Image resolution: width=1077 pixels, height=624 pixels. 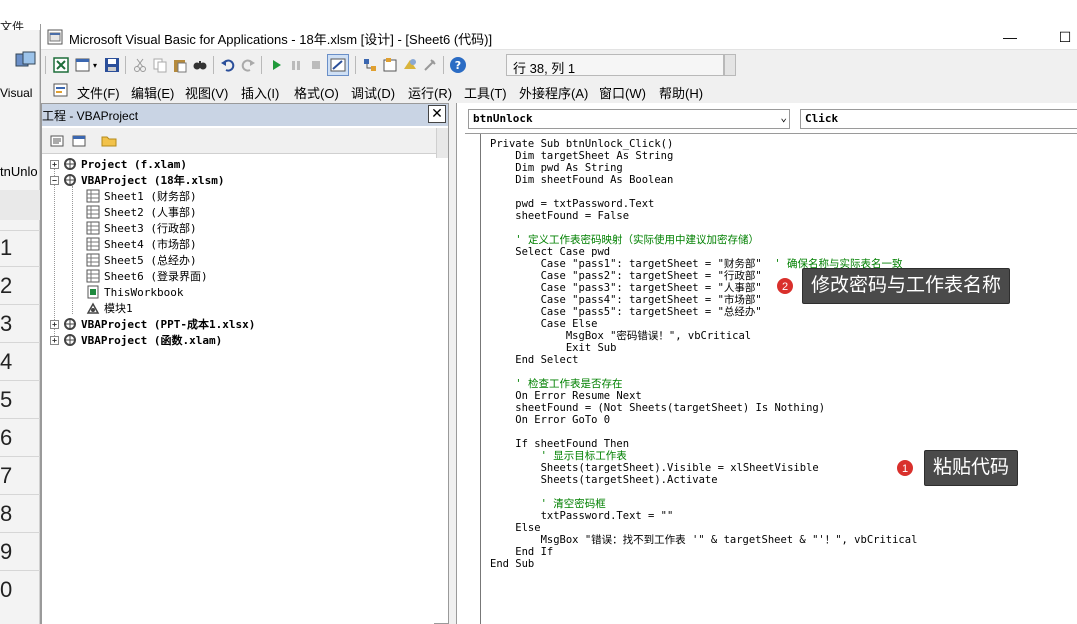 What do you see at coordinates (442, 143) in the screenshot?
I see `project-explorer-scrollbar` at bounding box center [442, 143].